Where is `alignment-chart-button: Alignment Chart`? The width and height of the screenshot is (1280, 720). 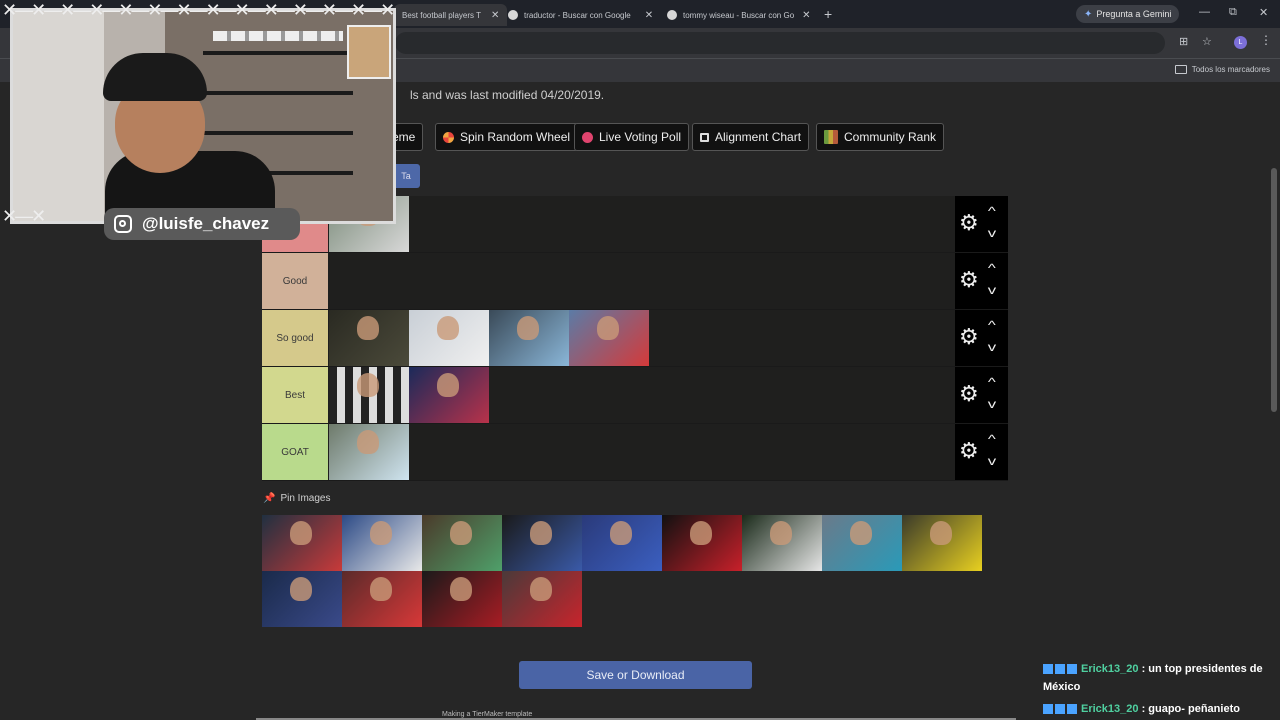
alignment-chart-button: Alignment Chart is located at coordinates (751, 137).